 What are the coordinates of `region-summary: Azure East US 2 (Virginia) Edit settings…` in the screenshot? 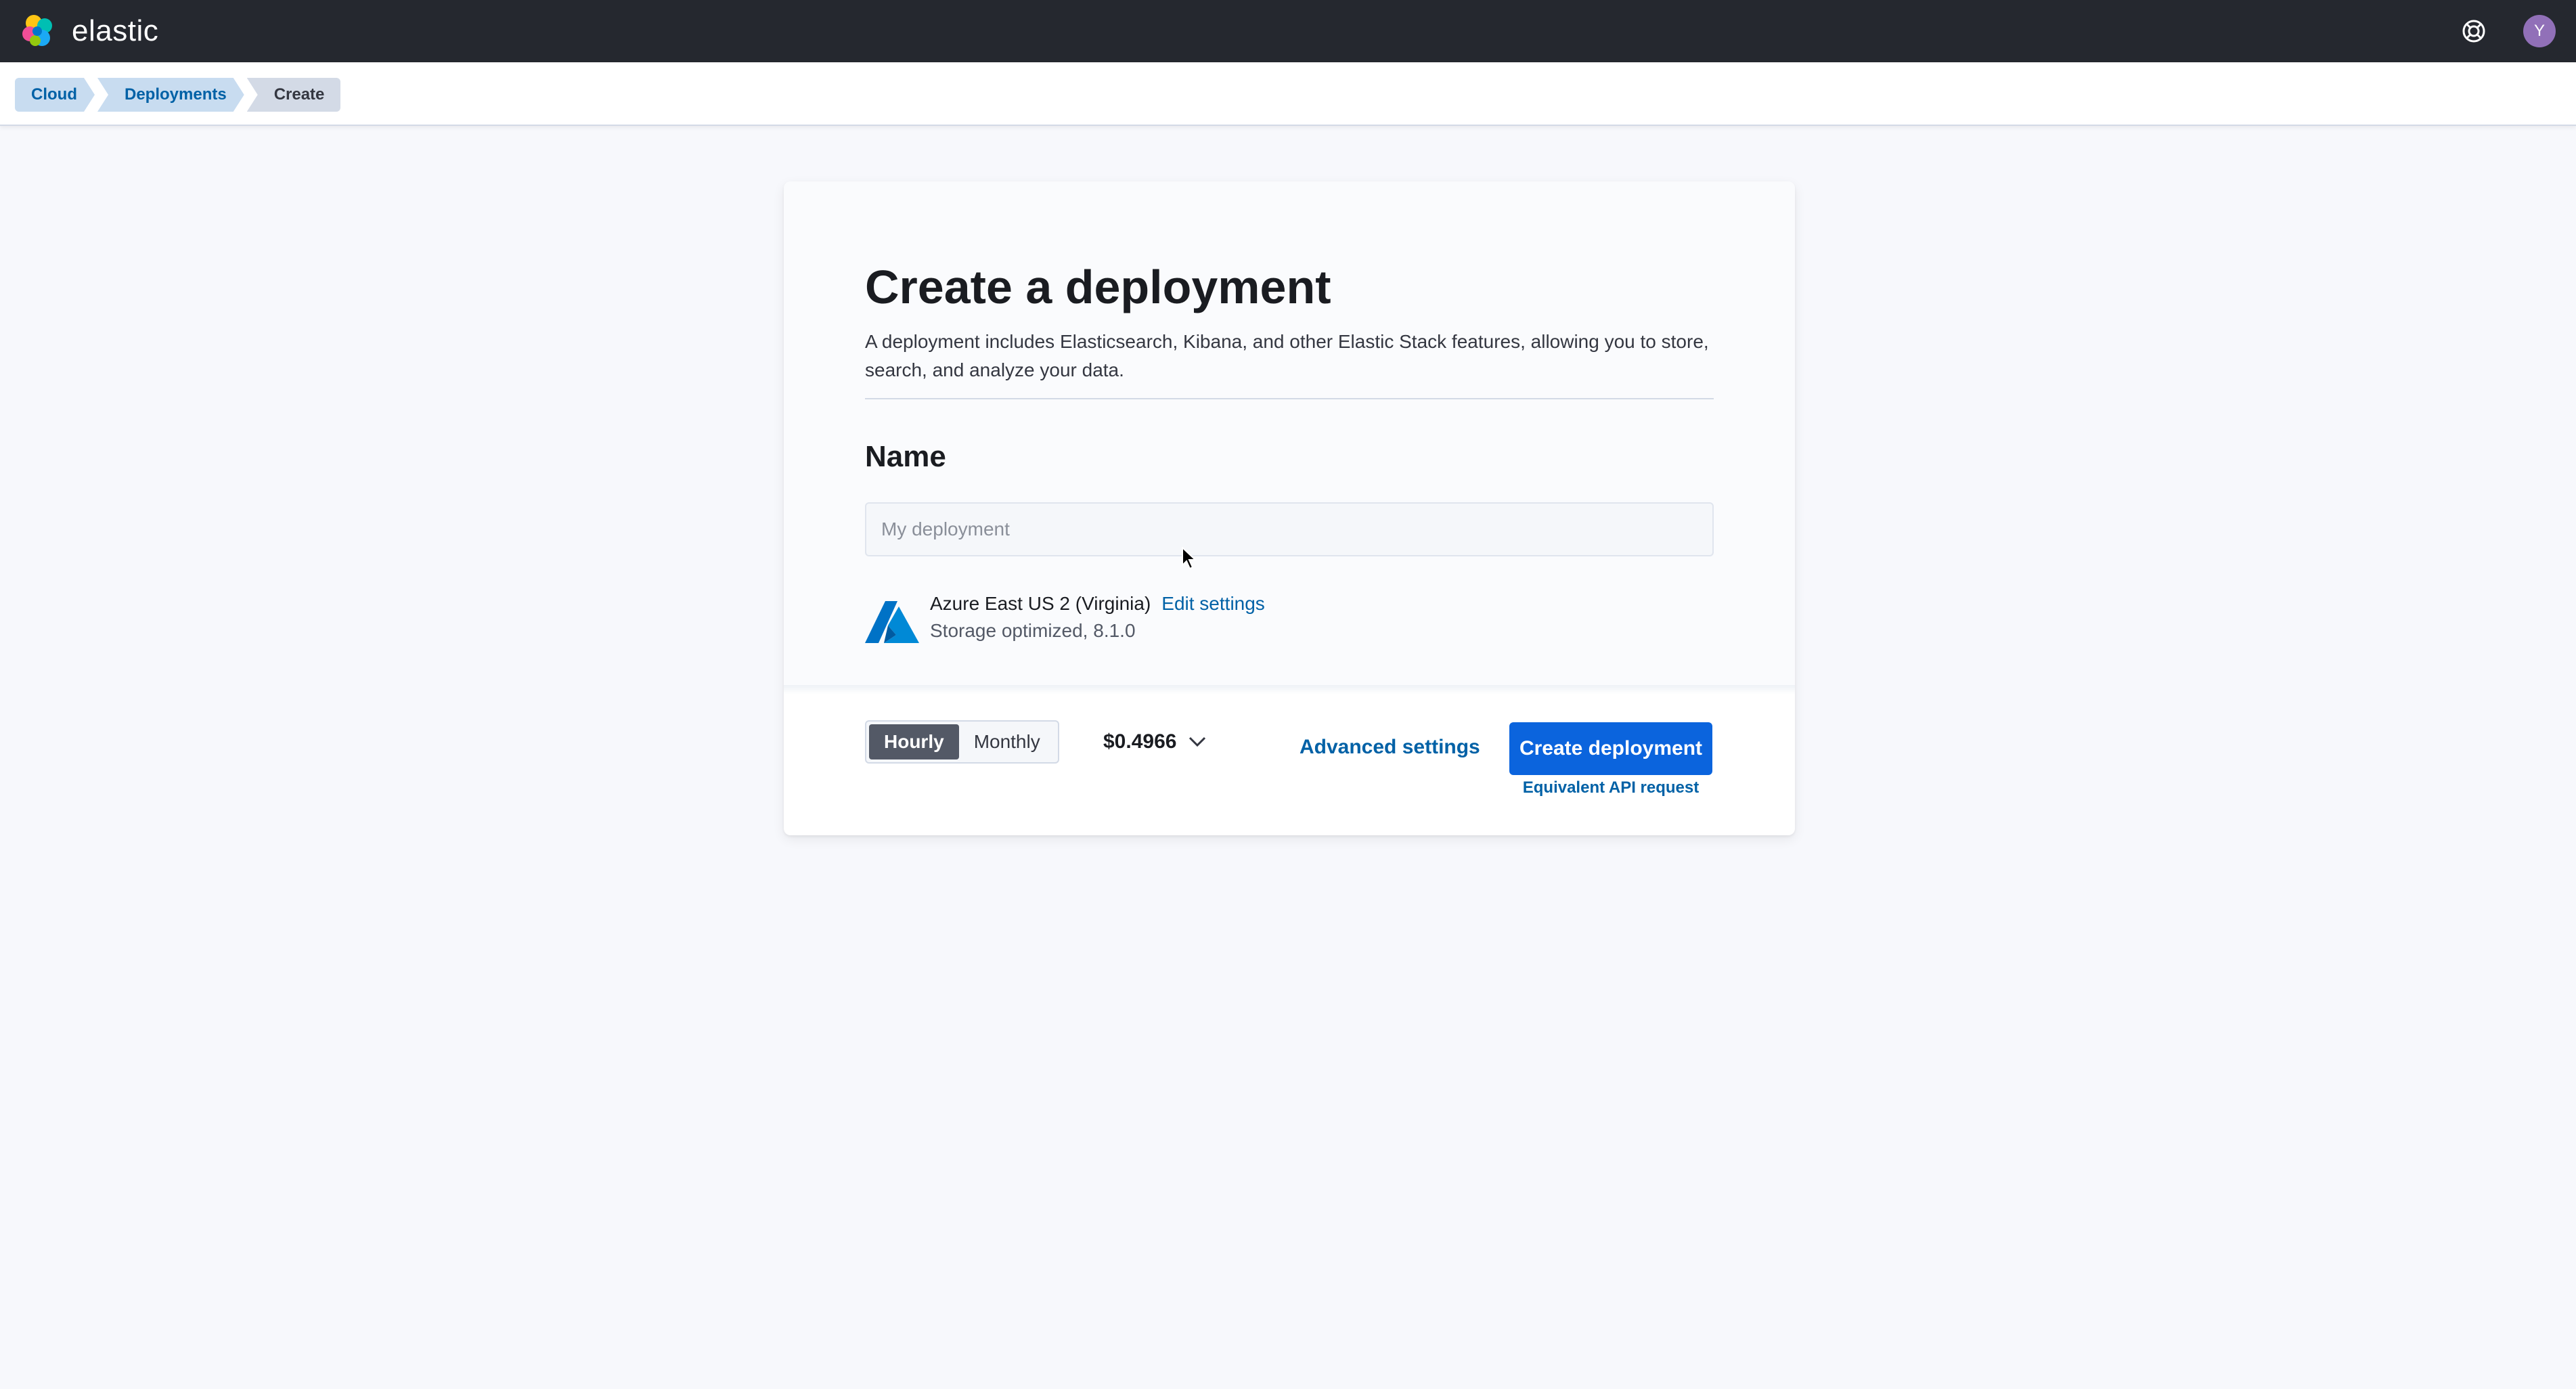 It's located at (1065, 620).